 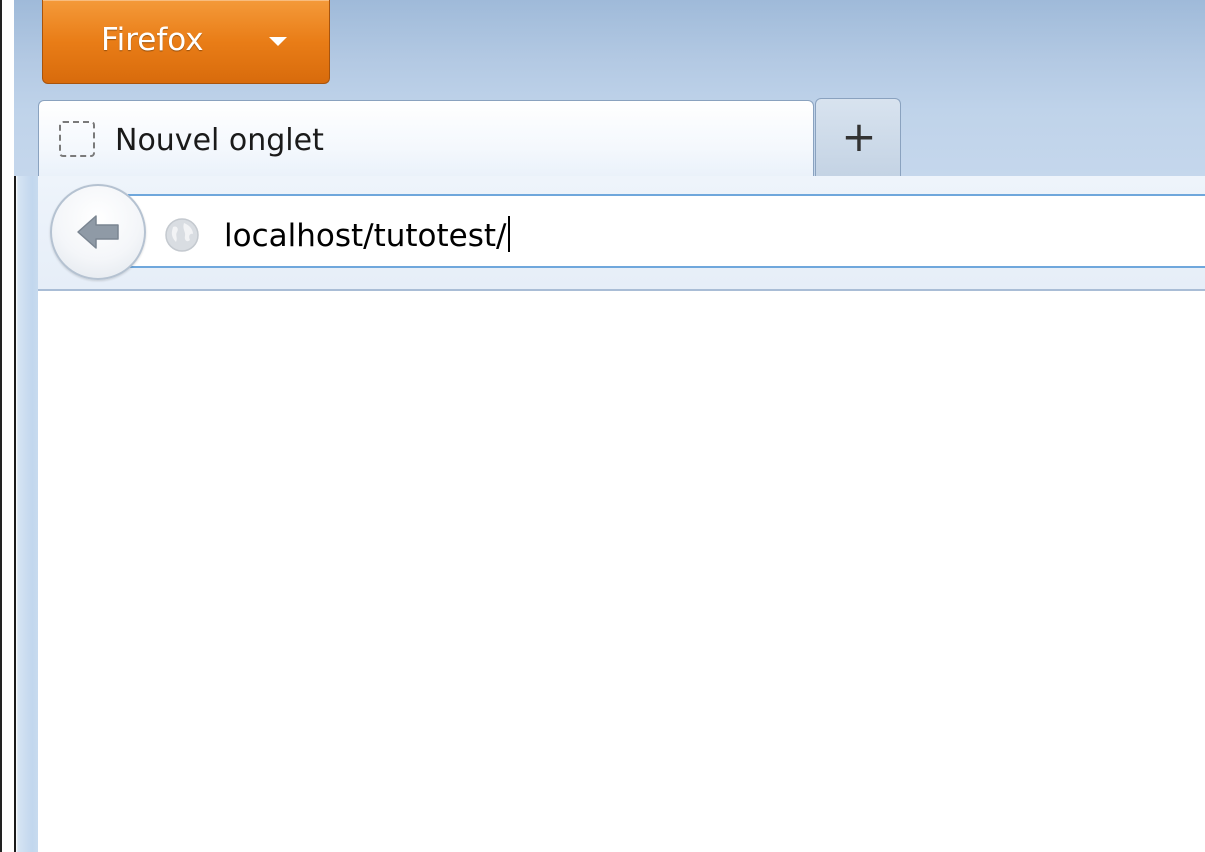 I want to click on plus-icon: +, so click(x=859, y=136).